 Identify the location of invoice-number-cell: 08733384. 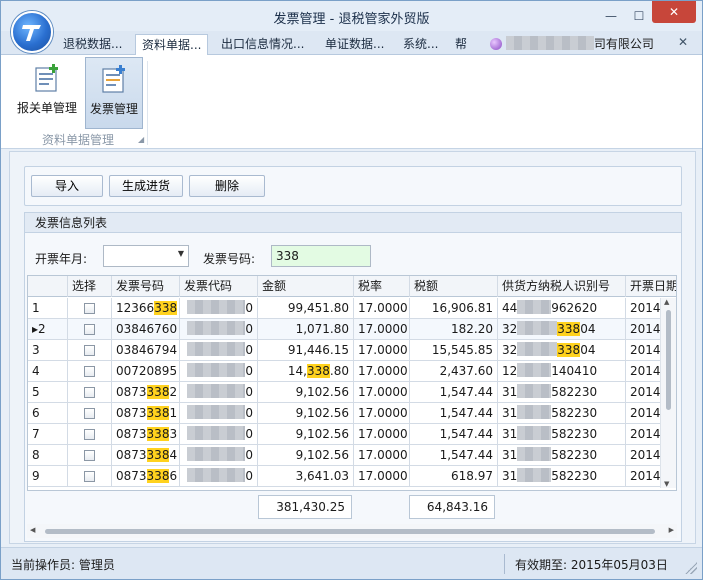
(146, 455).